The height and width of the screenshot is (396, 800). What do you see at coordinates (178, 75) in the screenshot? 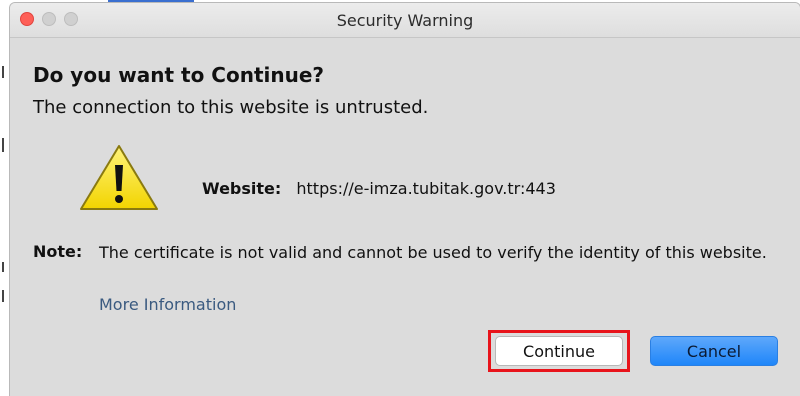
I see `dialog-heading: Do you want to Continue?` at bounding box center [178, 75].